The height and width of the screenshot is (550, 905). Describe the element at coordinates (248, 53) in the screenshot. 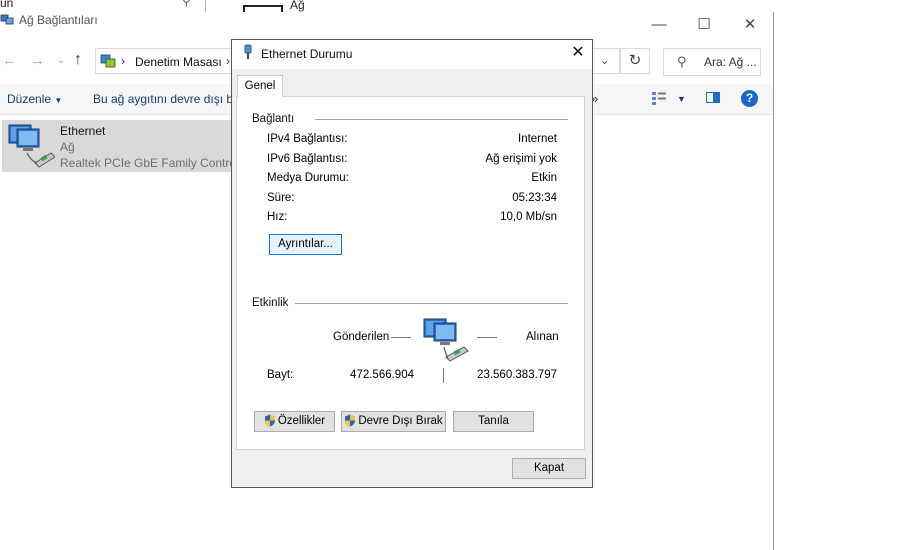

I see `ethernet-plug-icon` at that location.